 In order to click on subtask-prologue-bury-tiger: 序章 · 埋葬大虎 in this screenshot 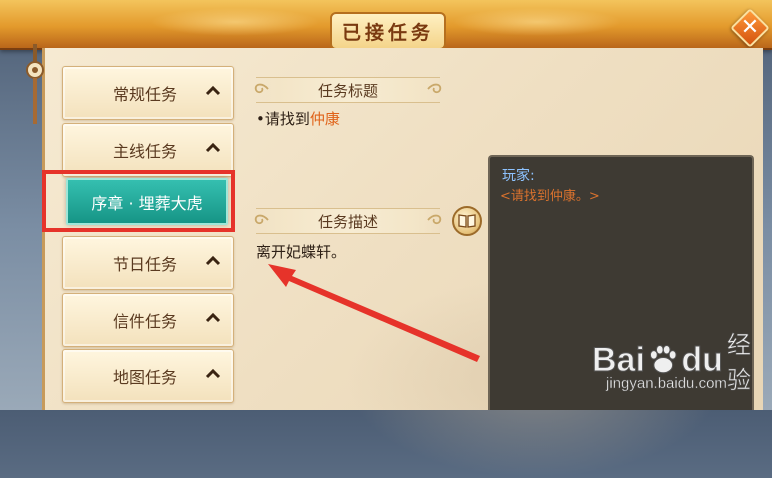, I will do `click(147, 201)`.